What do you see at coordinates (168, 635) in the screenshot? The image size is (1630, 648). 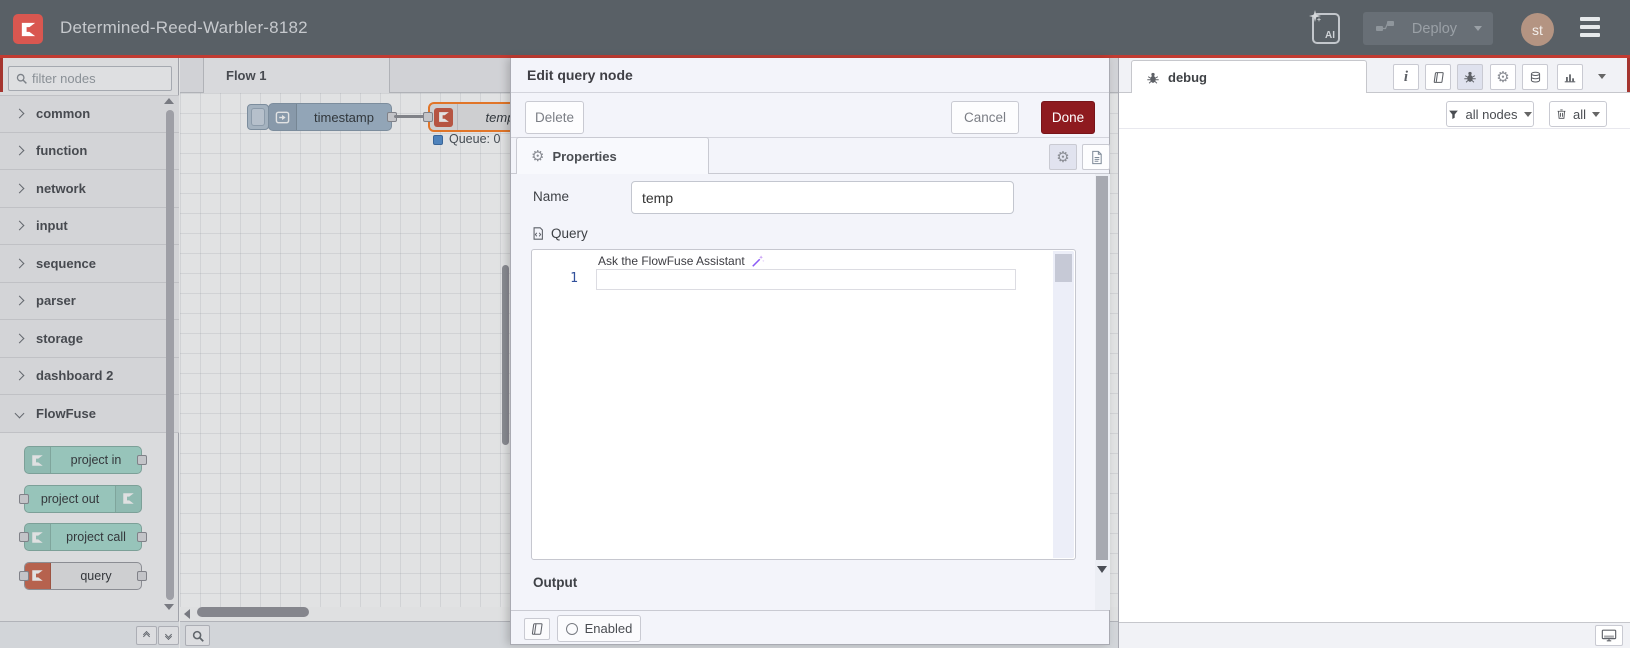 I see `expand-all-button` at bounding box center [168, 635].